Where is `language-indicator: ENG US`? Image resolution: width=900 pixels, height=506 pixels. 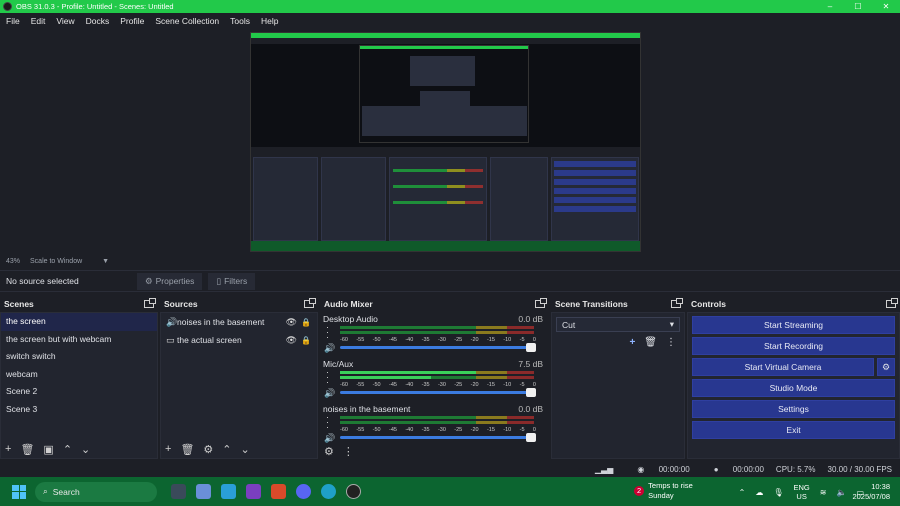
language-indicator: ENG US is located at coordinates (802, 492).